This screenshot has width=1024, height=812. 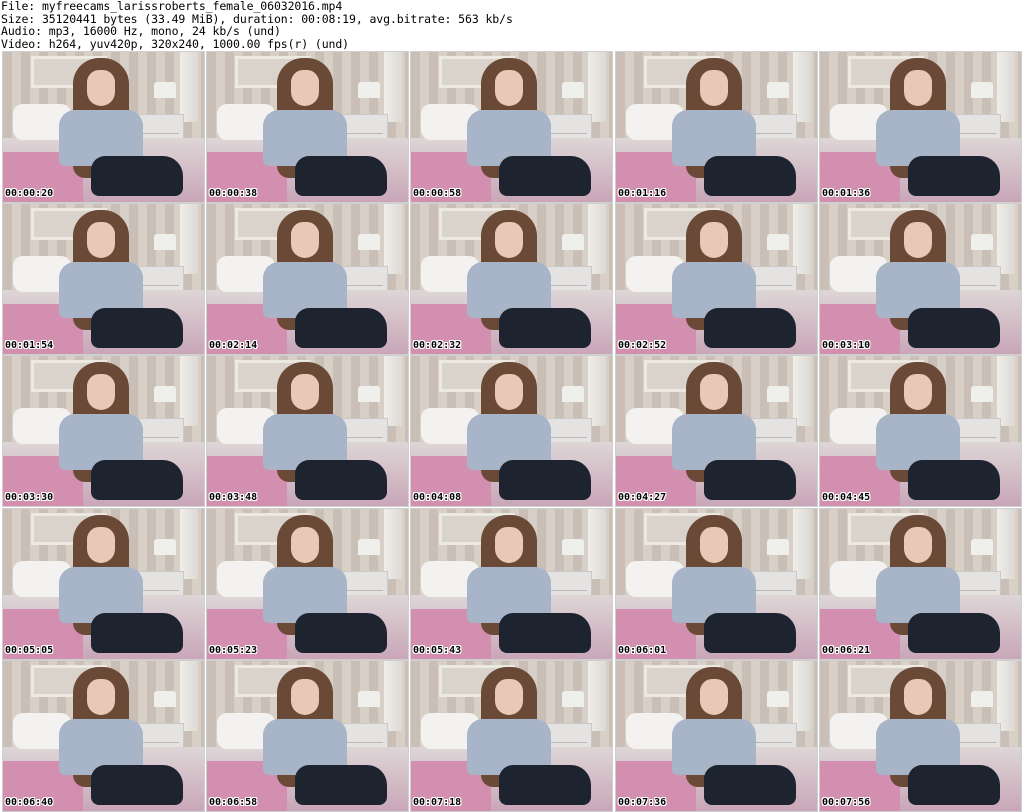 What do you see at coordinates (437, 802) in the screenshot?
I see `timestamp: 00:07:18` at bounding box center [437, 802].